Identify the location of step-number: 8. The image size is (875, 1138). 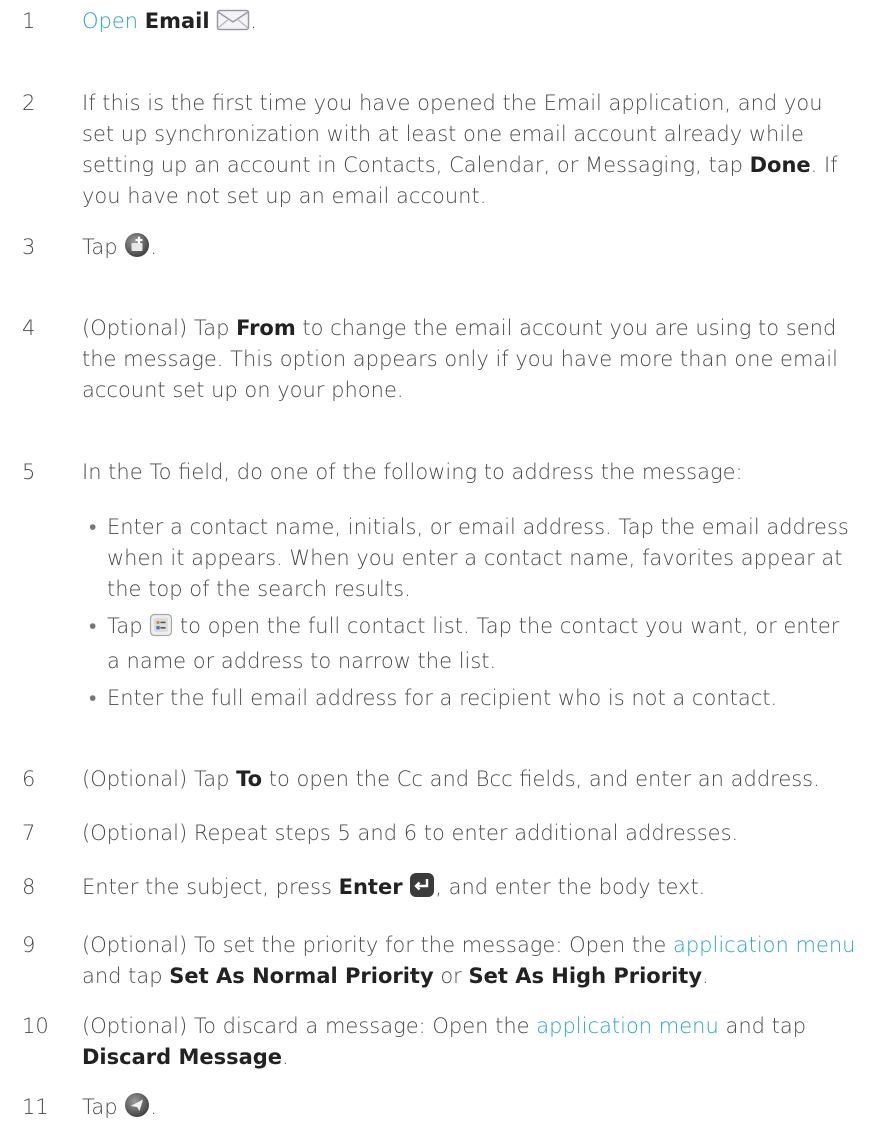
(29, 887).